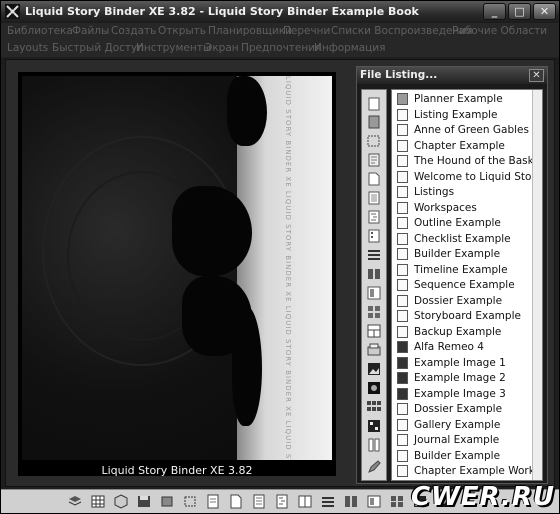  Describe the element at coordinates (190, 501) in the screenshot. I see `select-area-icon` at that location.